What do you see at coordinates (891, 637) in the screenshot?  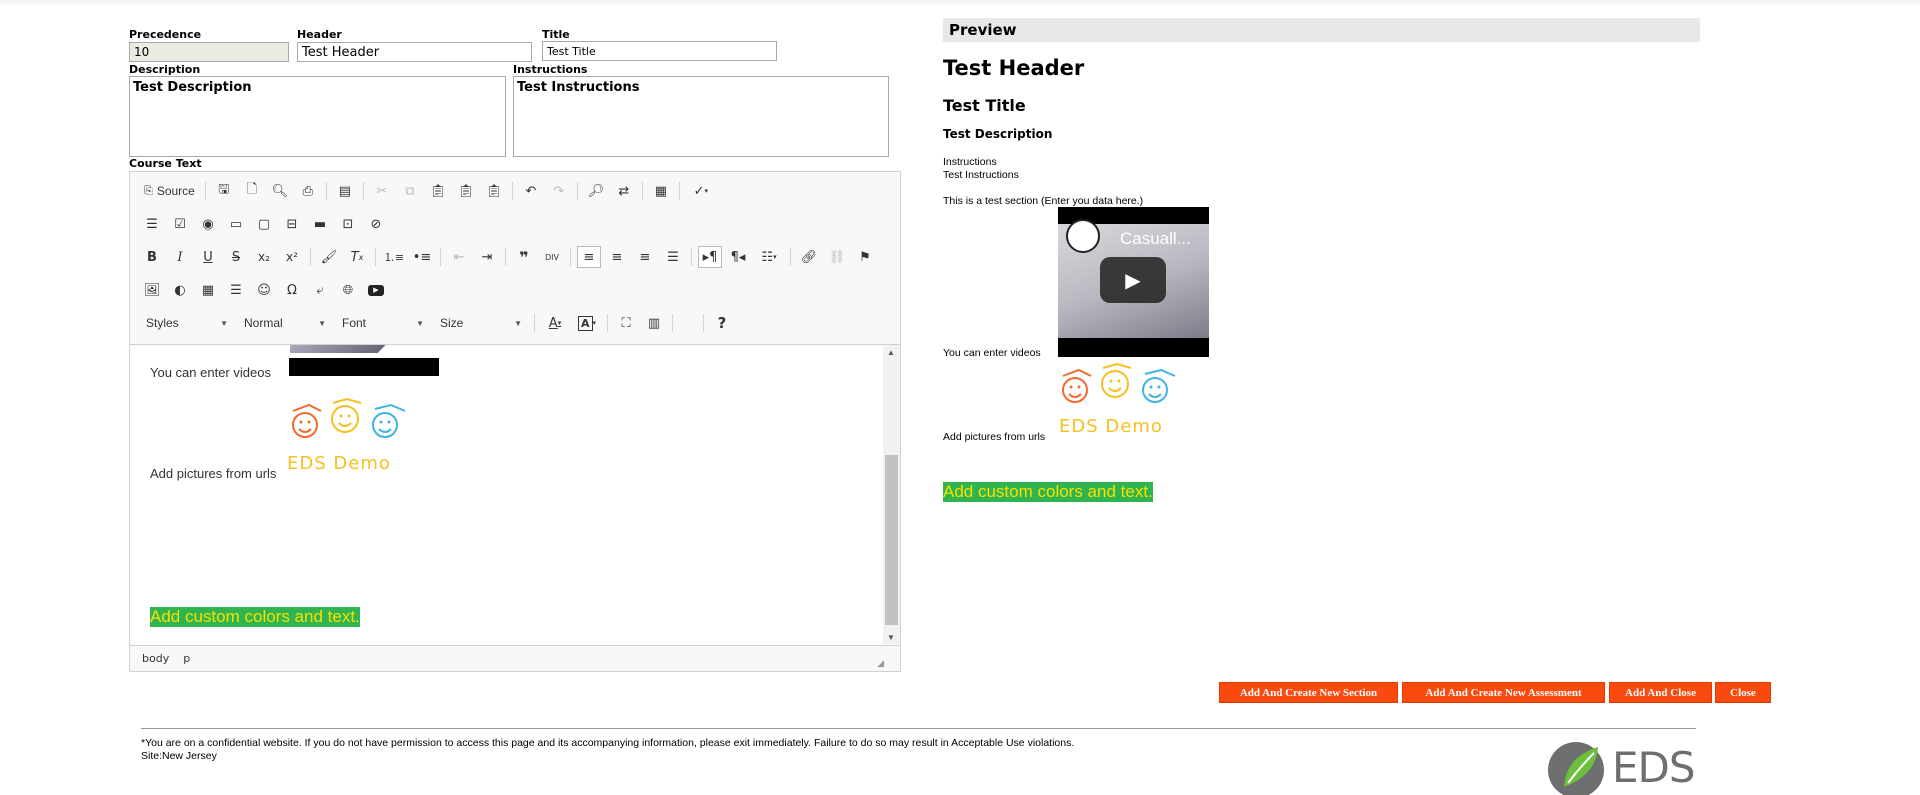 I see `scroll-down-icon: ▼` at bounding box center [891, 637].